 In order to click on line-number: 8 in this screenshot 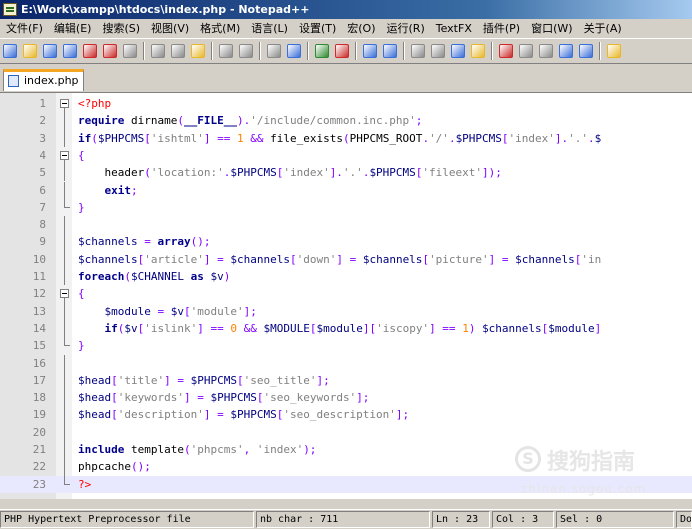, I will do `click(42, 225)`.